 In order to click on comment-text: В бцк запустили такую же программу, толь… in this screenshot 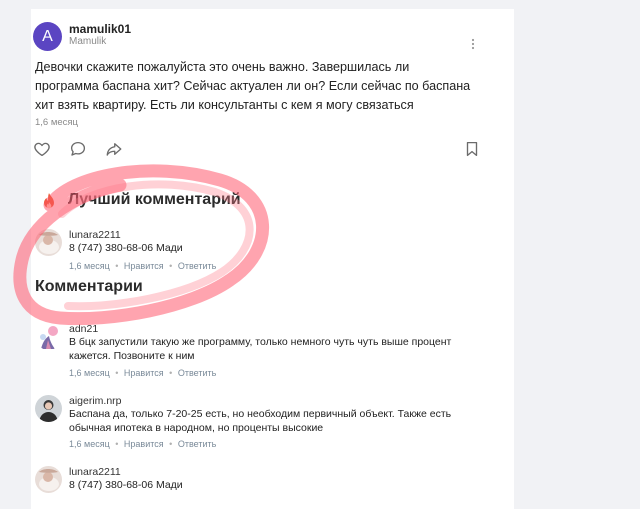, I will do `click(260, 349)`.